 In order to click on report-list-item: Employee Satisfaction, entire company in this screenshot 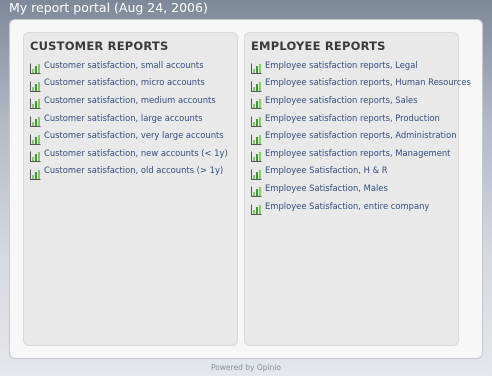, I will do `click(354, 206)`.